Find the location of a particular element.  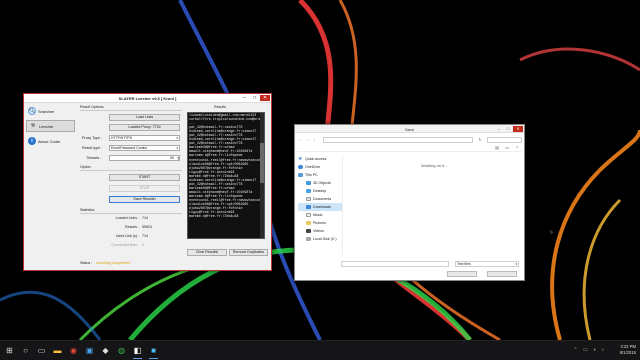

sidebar-item-leecher: ⚒ Leecher is located at coordinates (50, 126).